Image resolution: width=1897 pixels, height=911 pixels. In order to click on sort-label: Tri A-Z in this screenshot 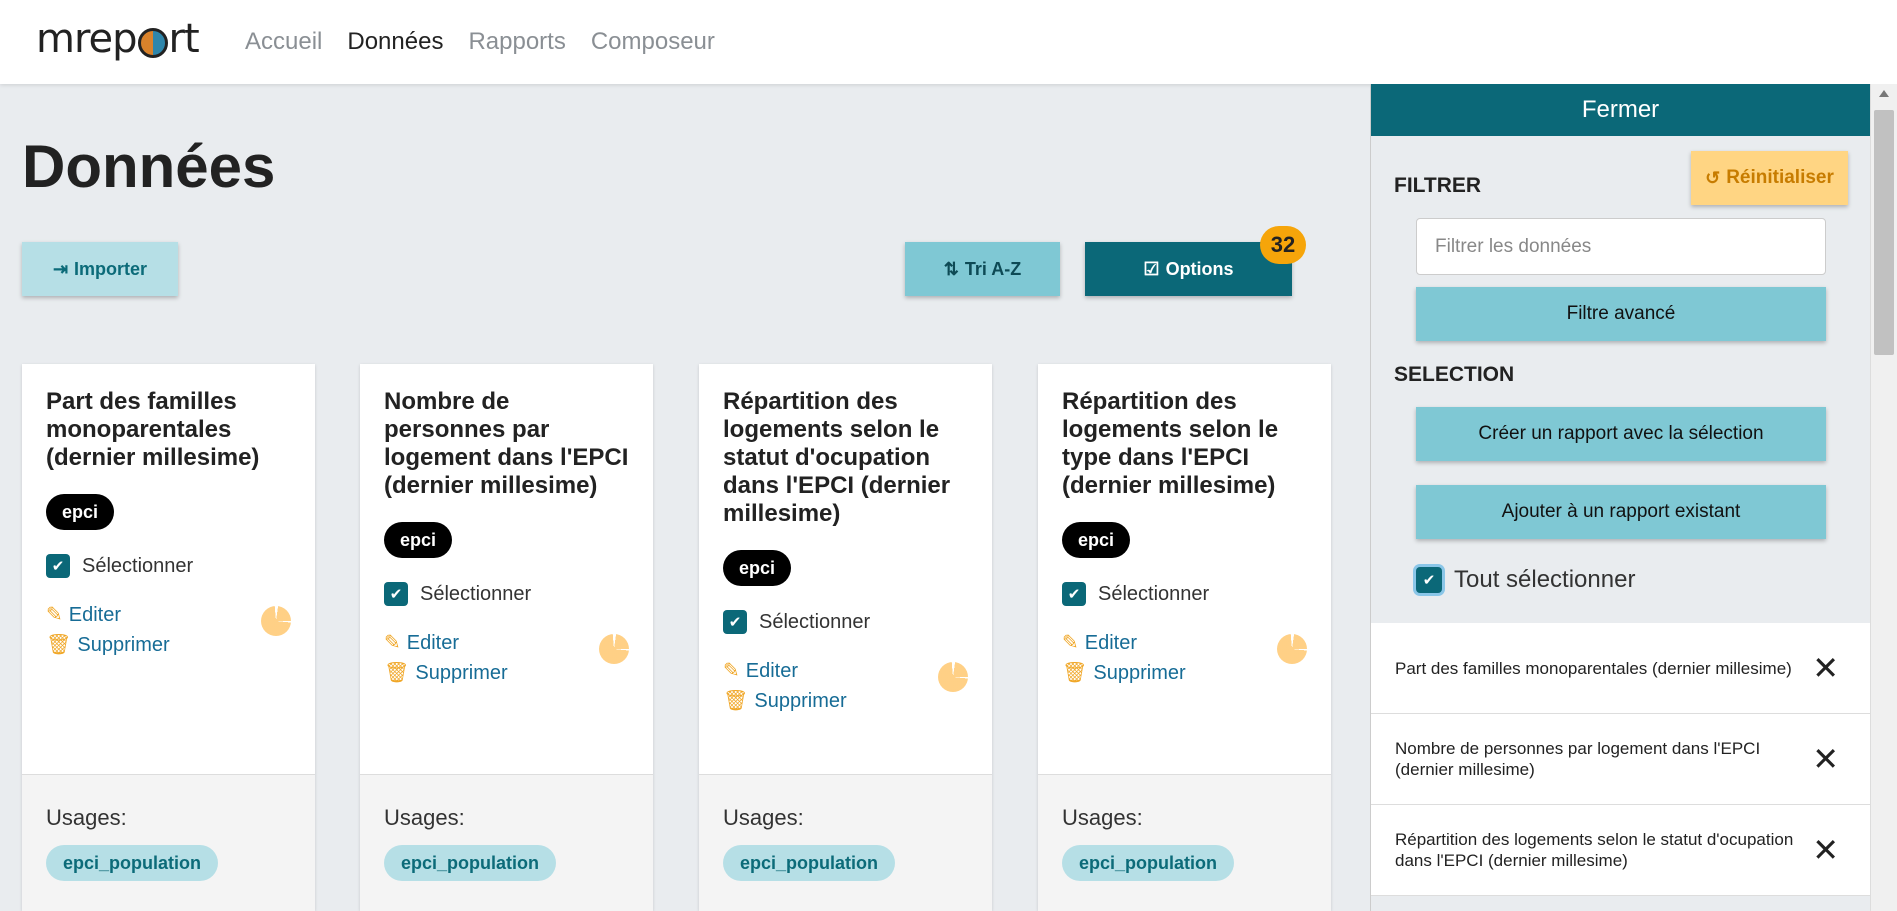, I will do `click(993, 268)`.